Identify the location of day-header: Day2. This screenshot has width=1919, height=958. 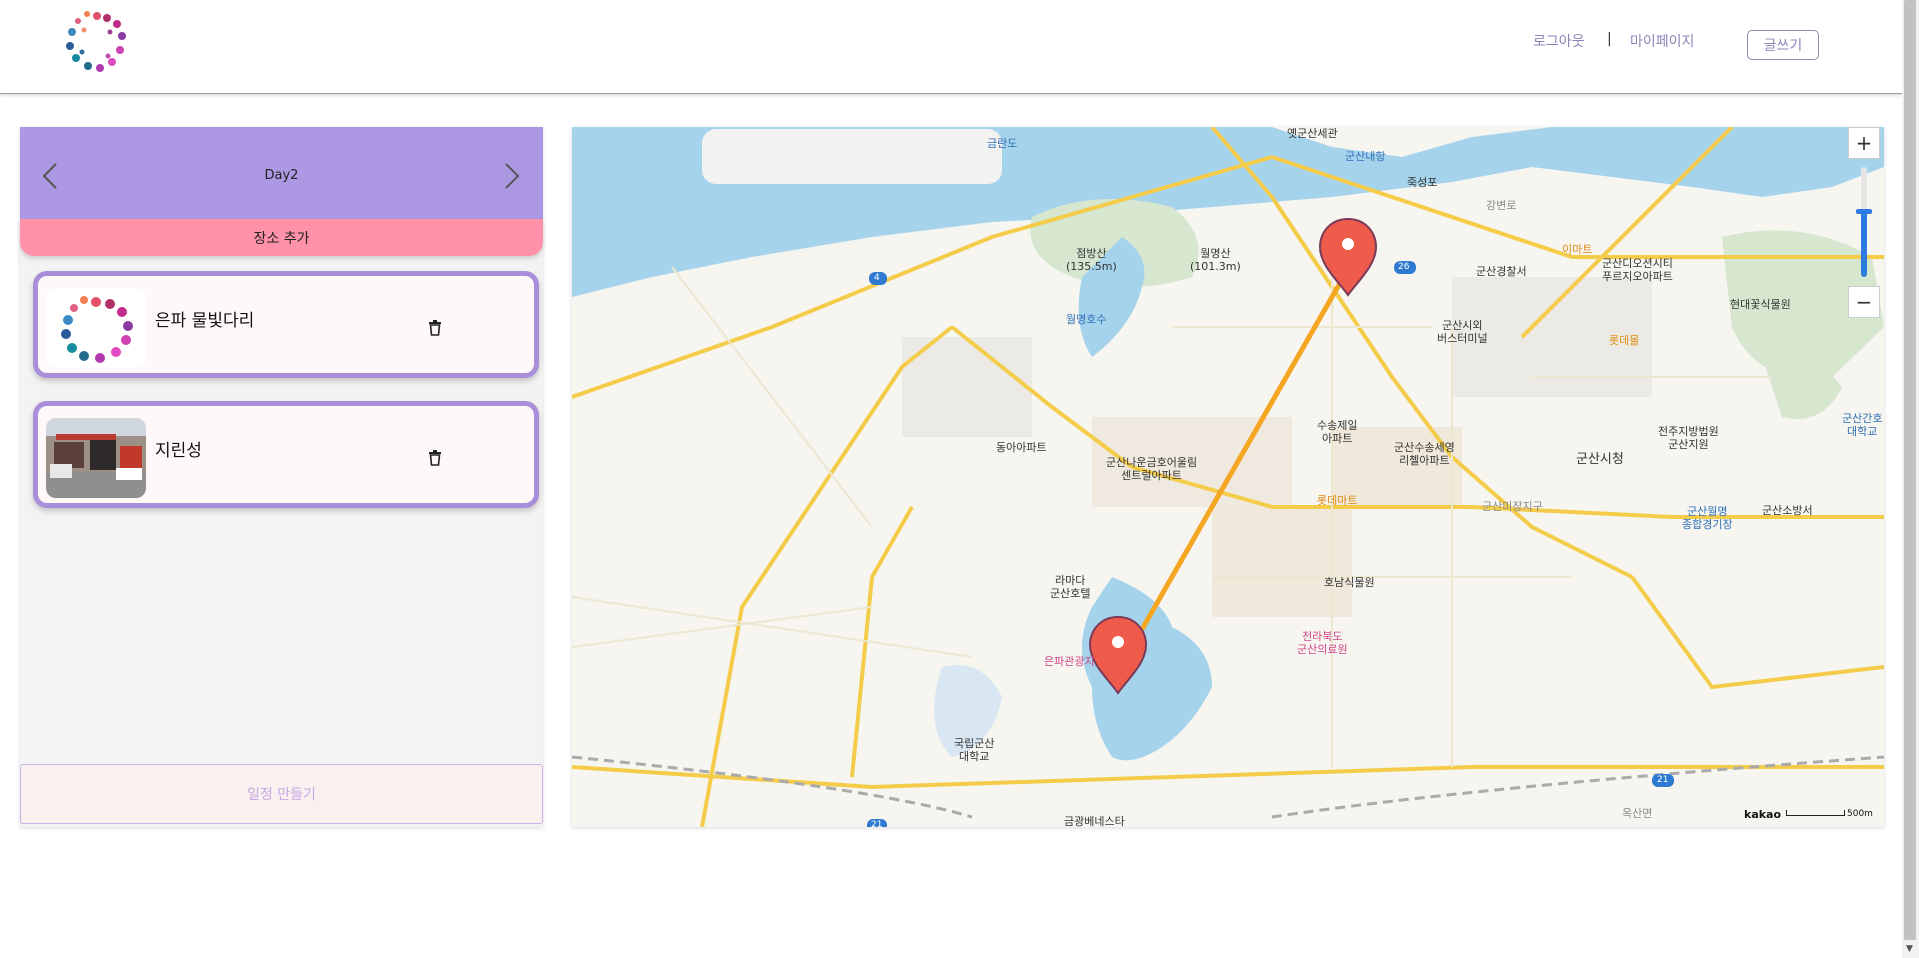
(281, 173).